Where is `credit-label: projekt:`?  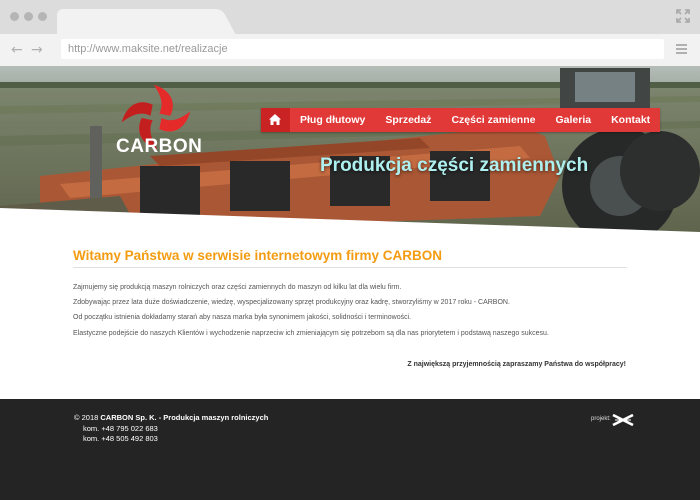 credit-label: projekt: is located at coordinates (601, 419).